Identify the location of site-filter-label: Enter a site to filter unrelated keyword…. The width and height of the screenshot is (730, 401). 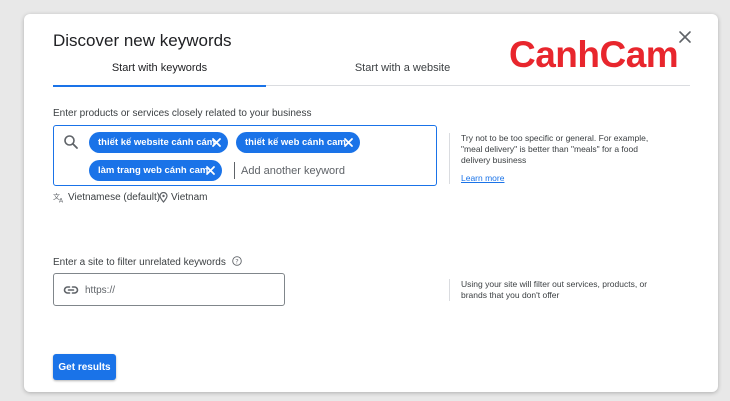
(147, 262).